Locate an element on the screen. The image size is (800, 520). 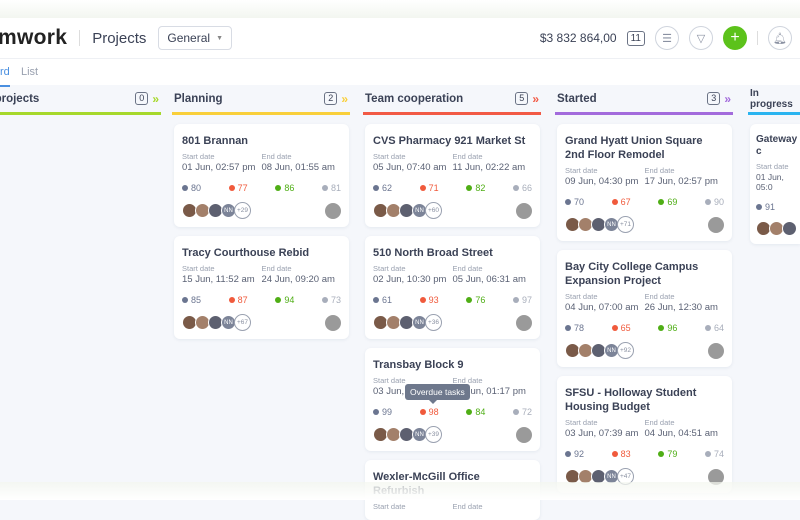
app-logo: mwork is located at coordinates (33, 38).